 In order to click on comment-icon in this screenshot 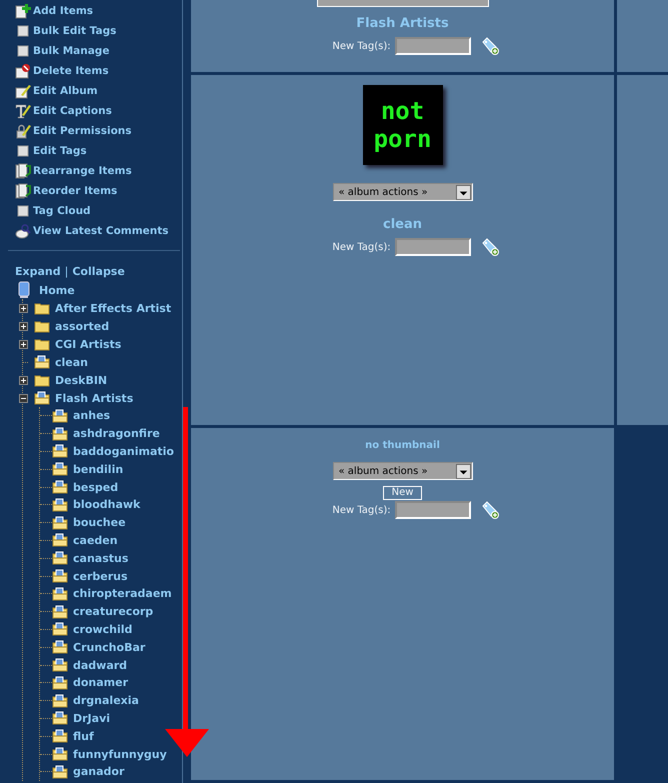, I will do `click(23, 231)`.